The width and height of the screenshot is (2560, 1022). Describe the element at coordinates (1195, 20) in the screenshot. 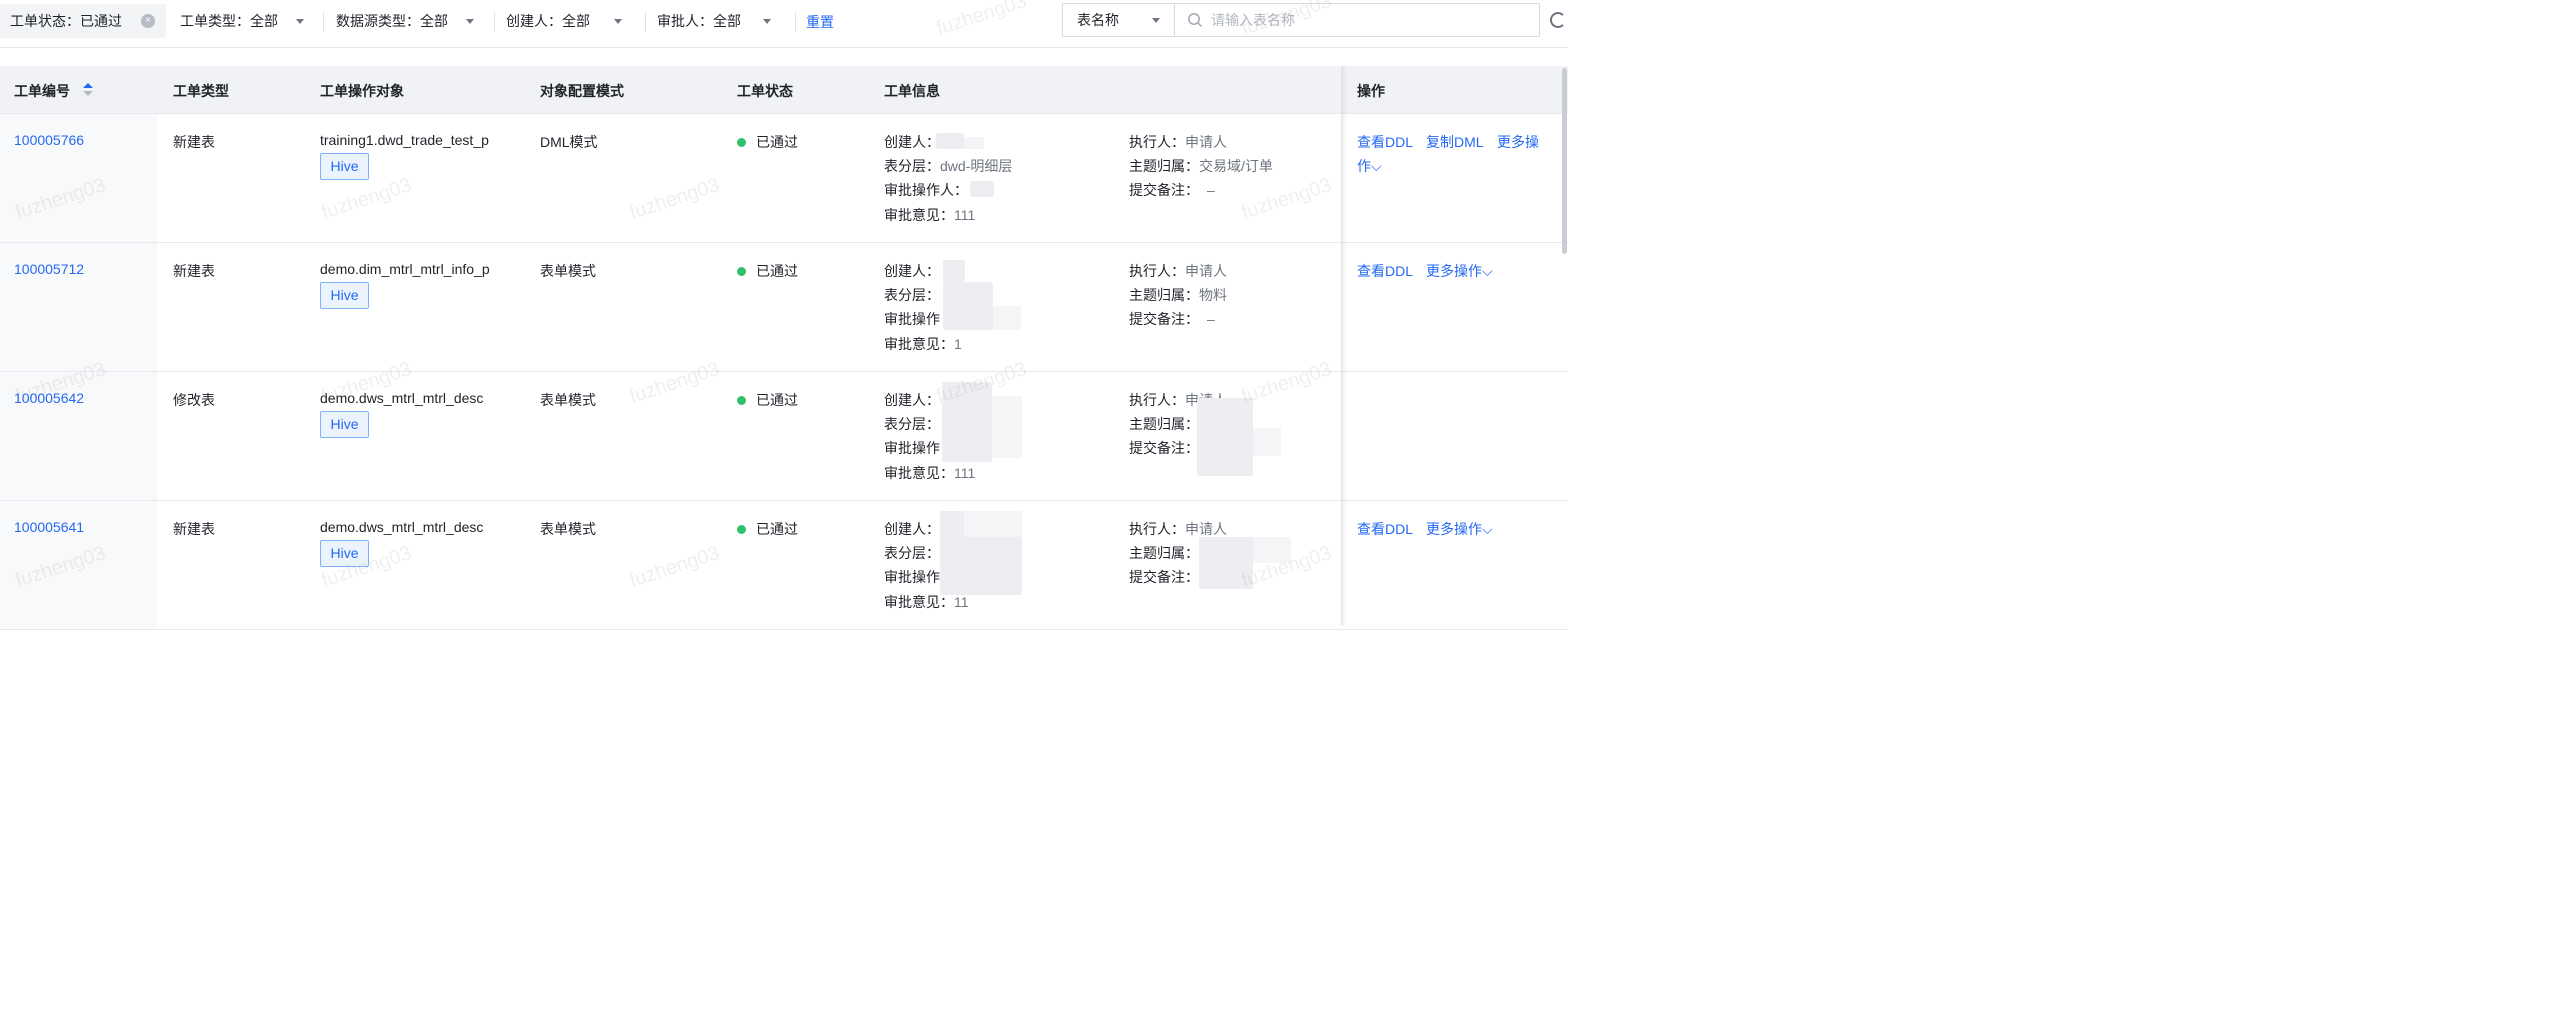

I see `search-icon` at that location.